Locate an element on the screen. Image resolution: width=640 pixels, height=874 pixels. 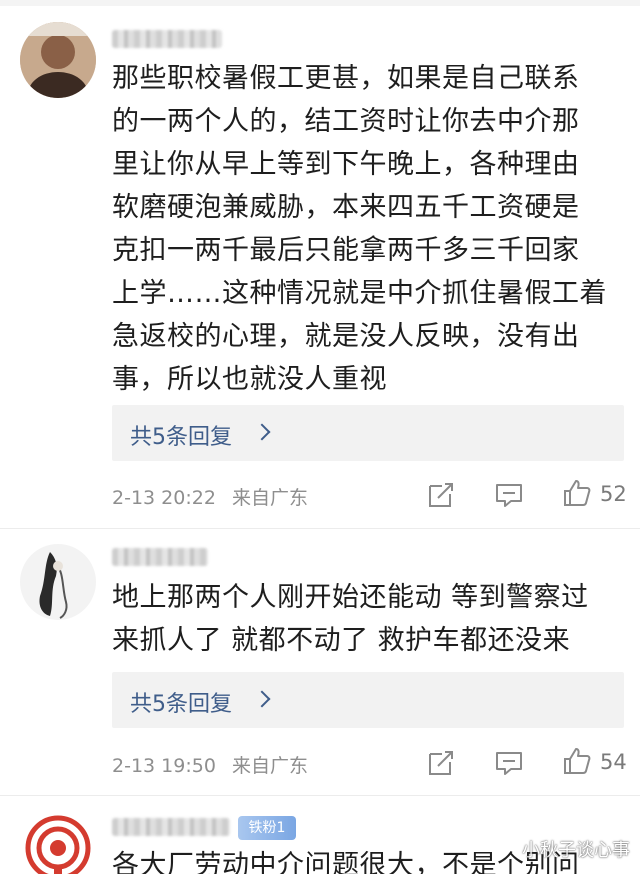
comment-time: 2-13 19:50 is located at coordinates (164, 766).